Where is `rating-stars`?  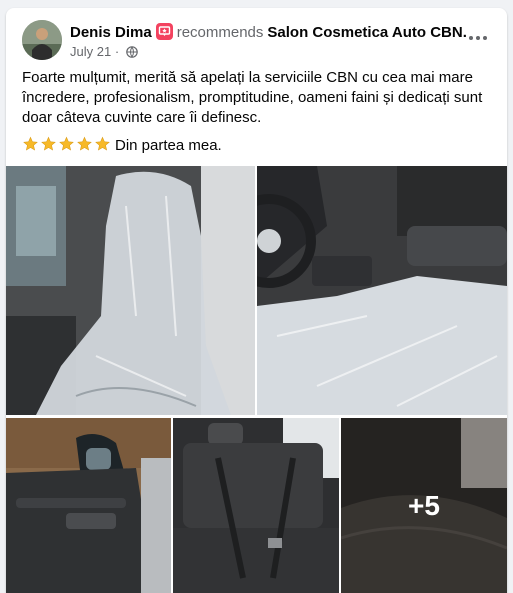 rating-stars is located at coordinates (67, 145).